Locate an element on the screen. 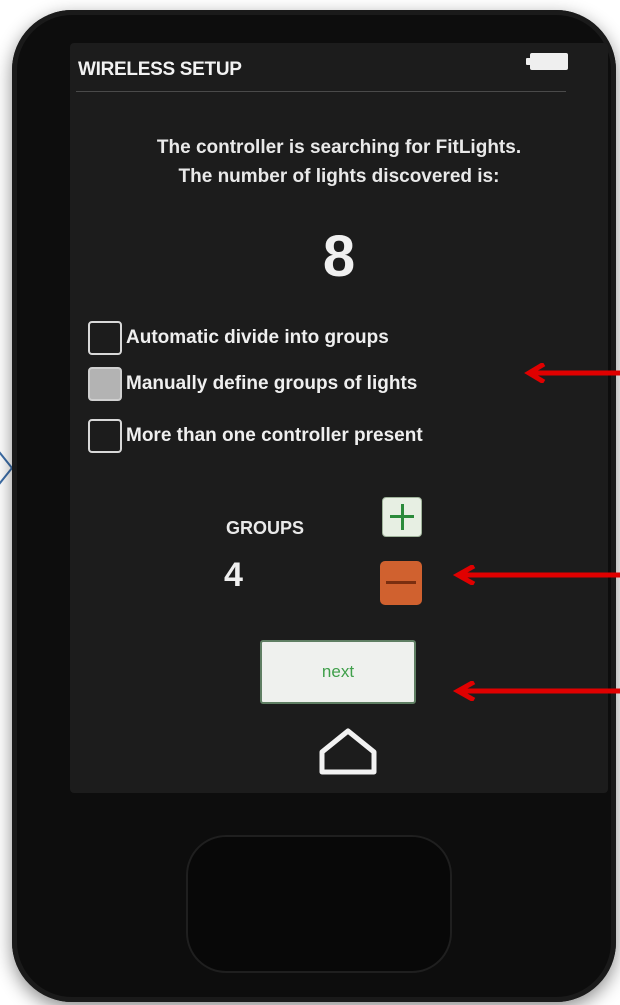 Image resolution: width=620 pixels, height=1005 pixels. option-label: Automatic divide into groups is located at coordinates (257, 337).